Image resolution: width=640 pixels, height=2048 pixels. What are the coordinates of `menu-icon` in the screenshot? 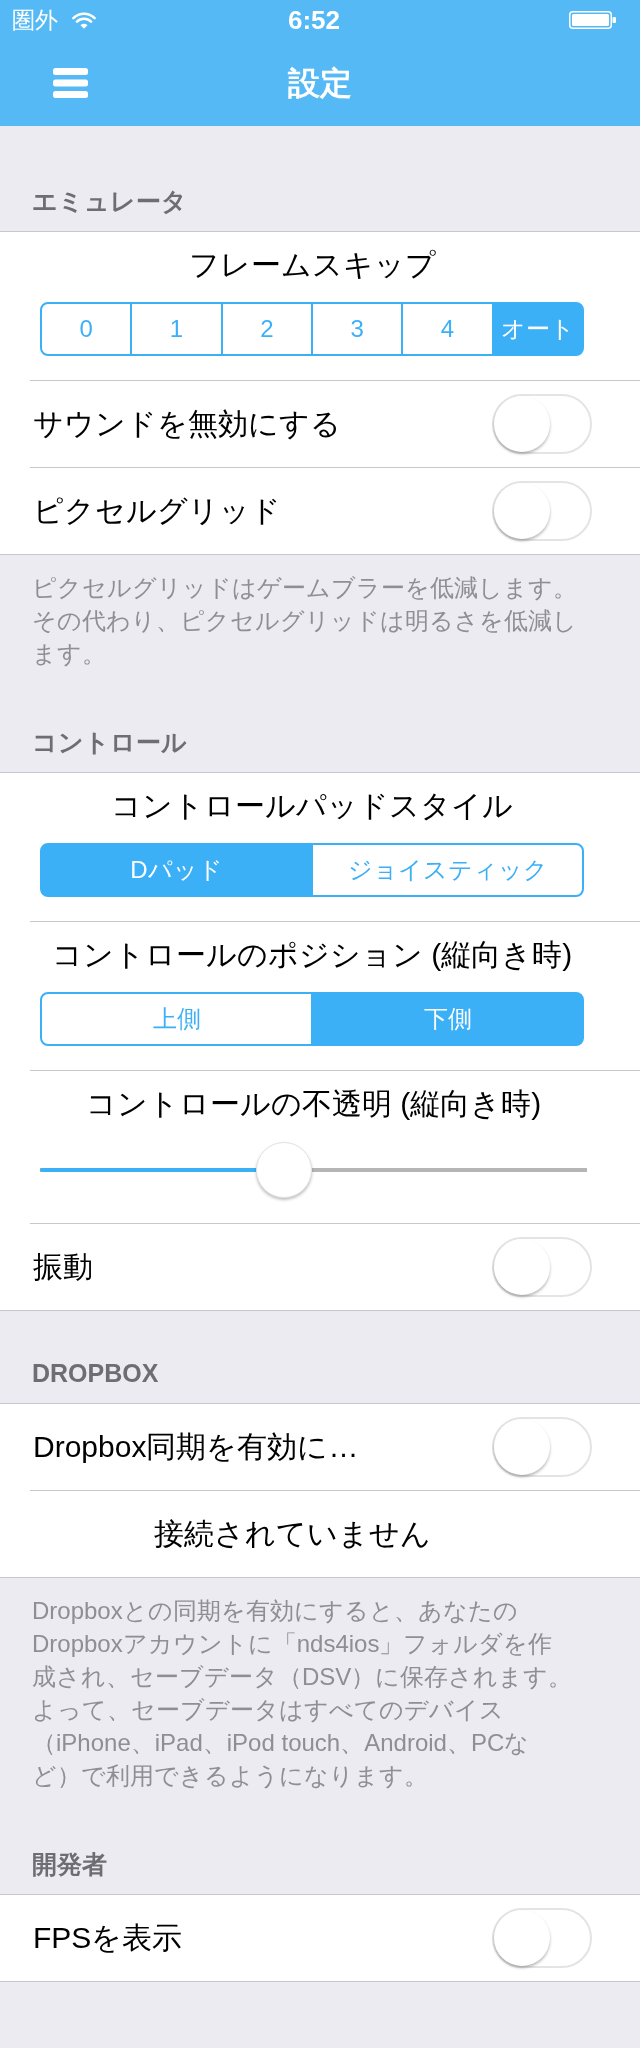 It's located at (70, 83).